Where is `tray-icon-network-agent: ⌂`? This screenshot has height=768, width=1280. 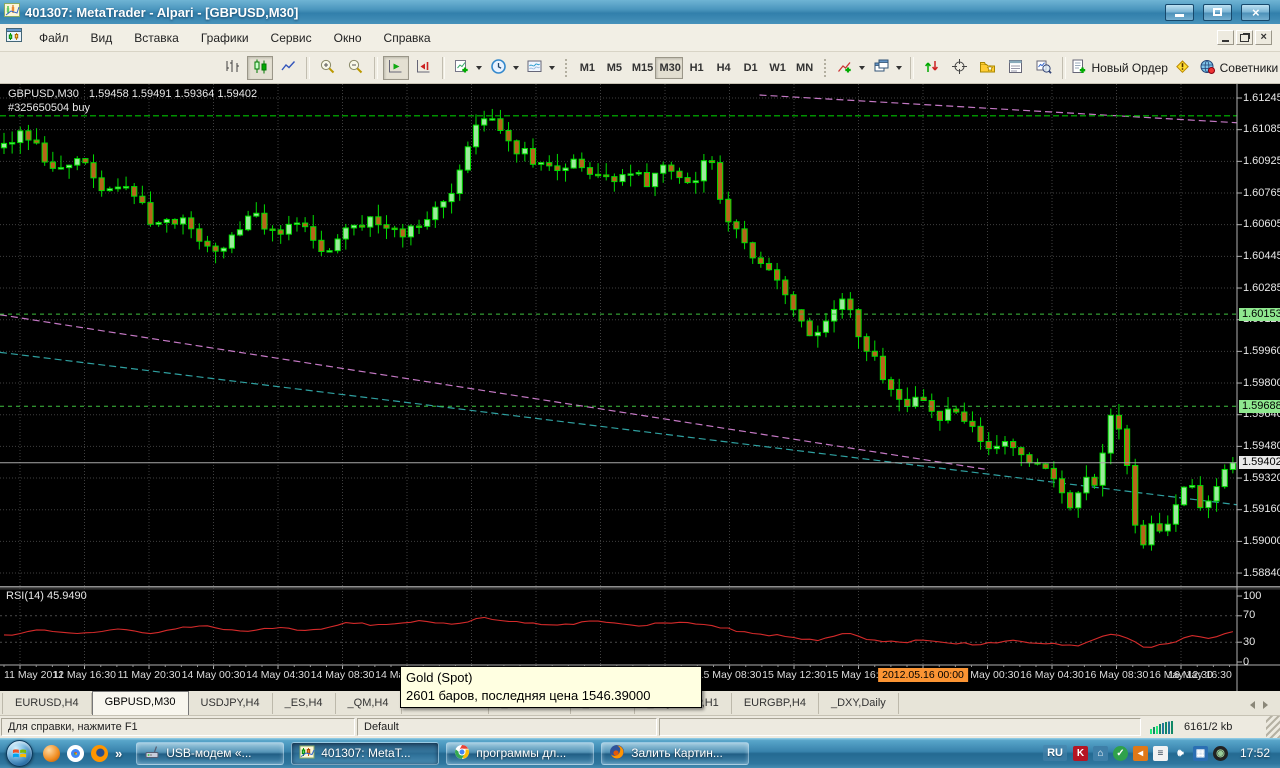 tray-icon-network-agent: ⌂ is located at coordinates (1100, 753).